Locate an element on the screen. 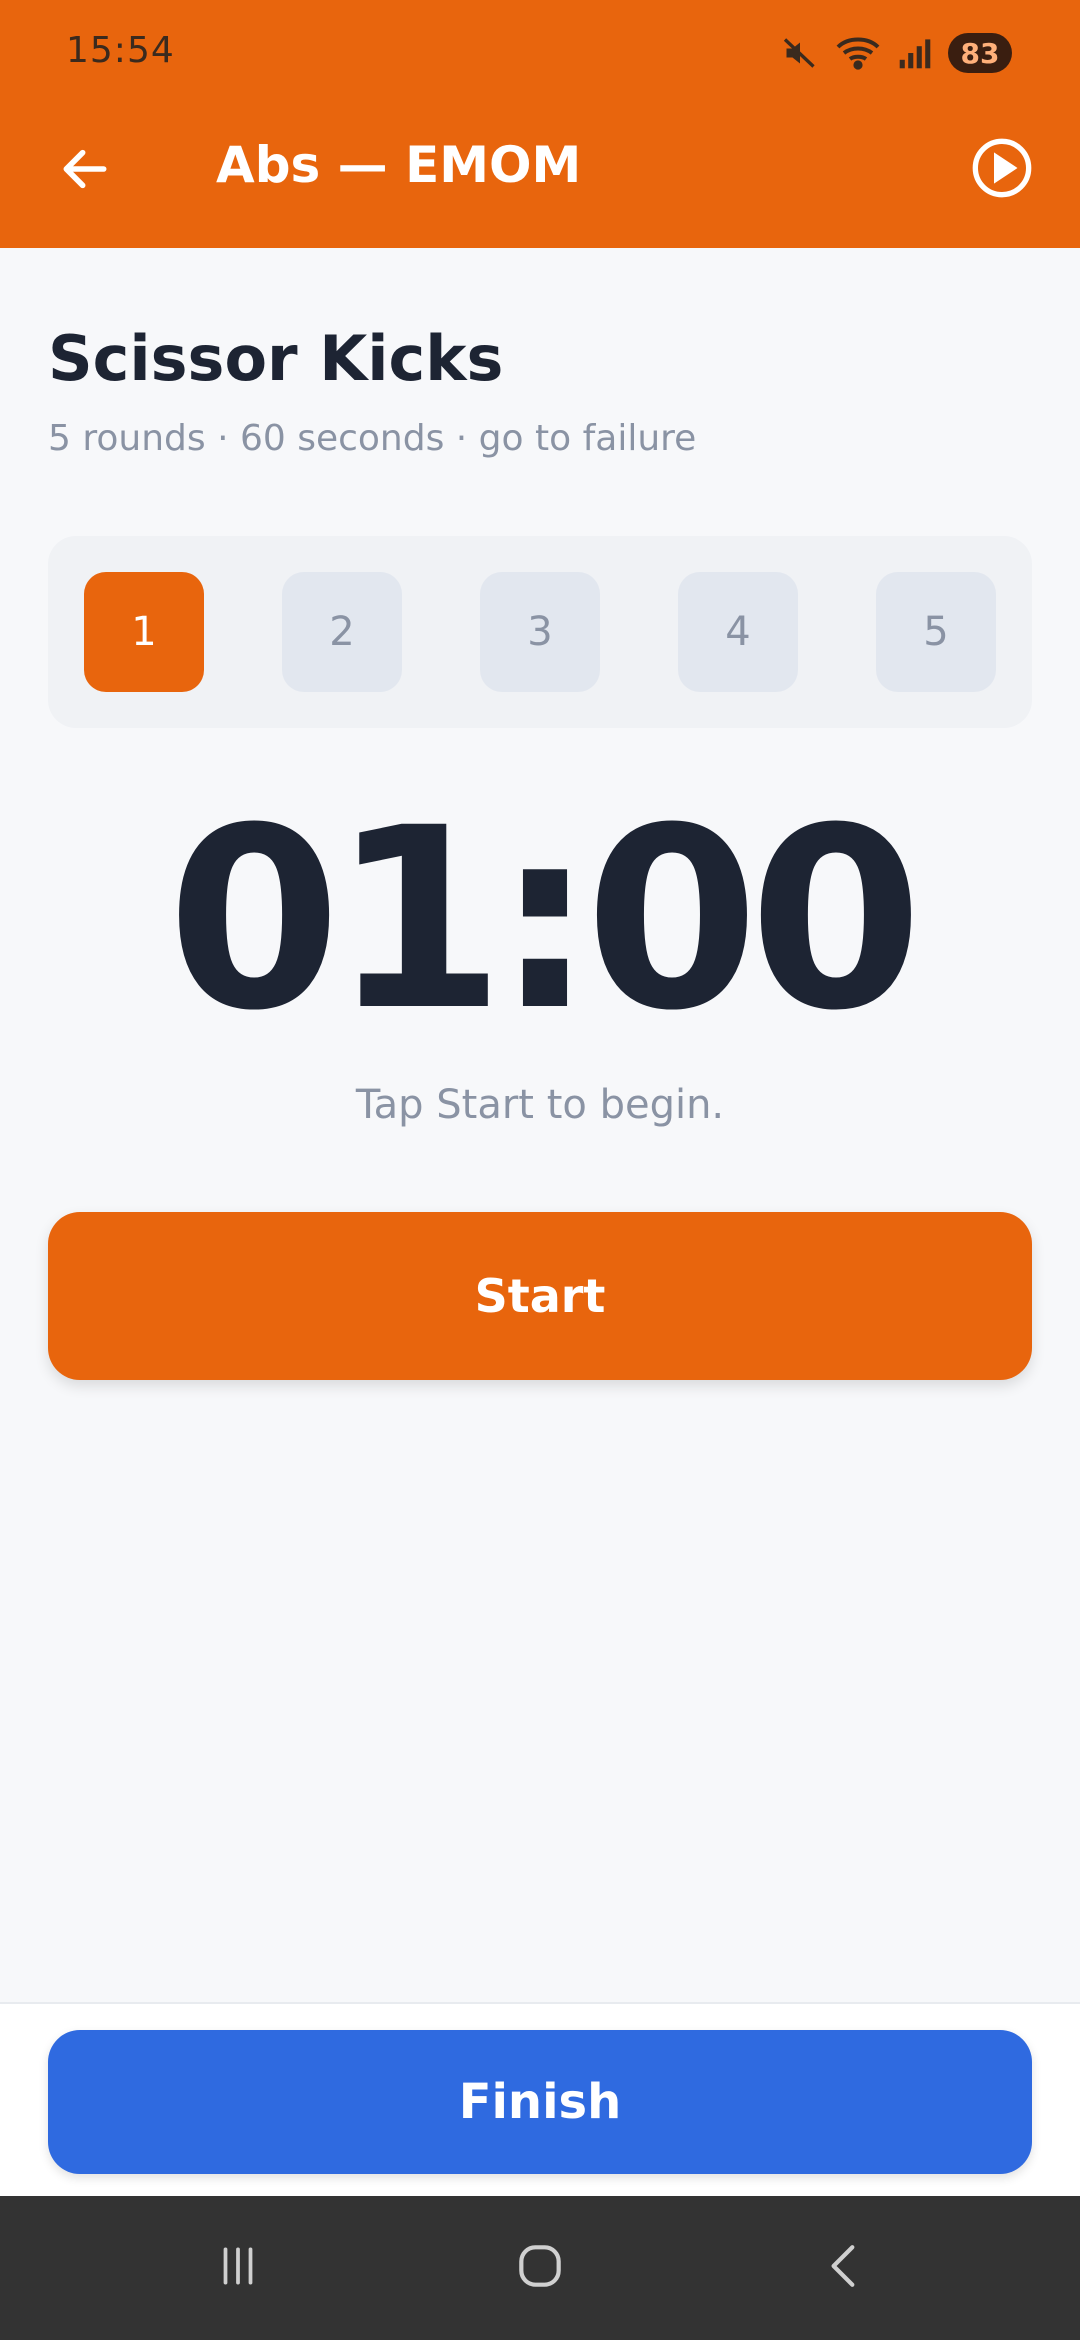 The width and height of the screenshot is (1080, 2340). exercise-subtitle: 5 rounds · 60 seconds · go to failure is located at coordinates (372, 438).